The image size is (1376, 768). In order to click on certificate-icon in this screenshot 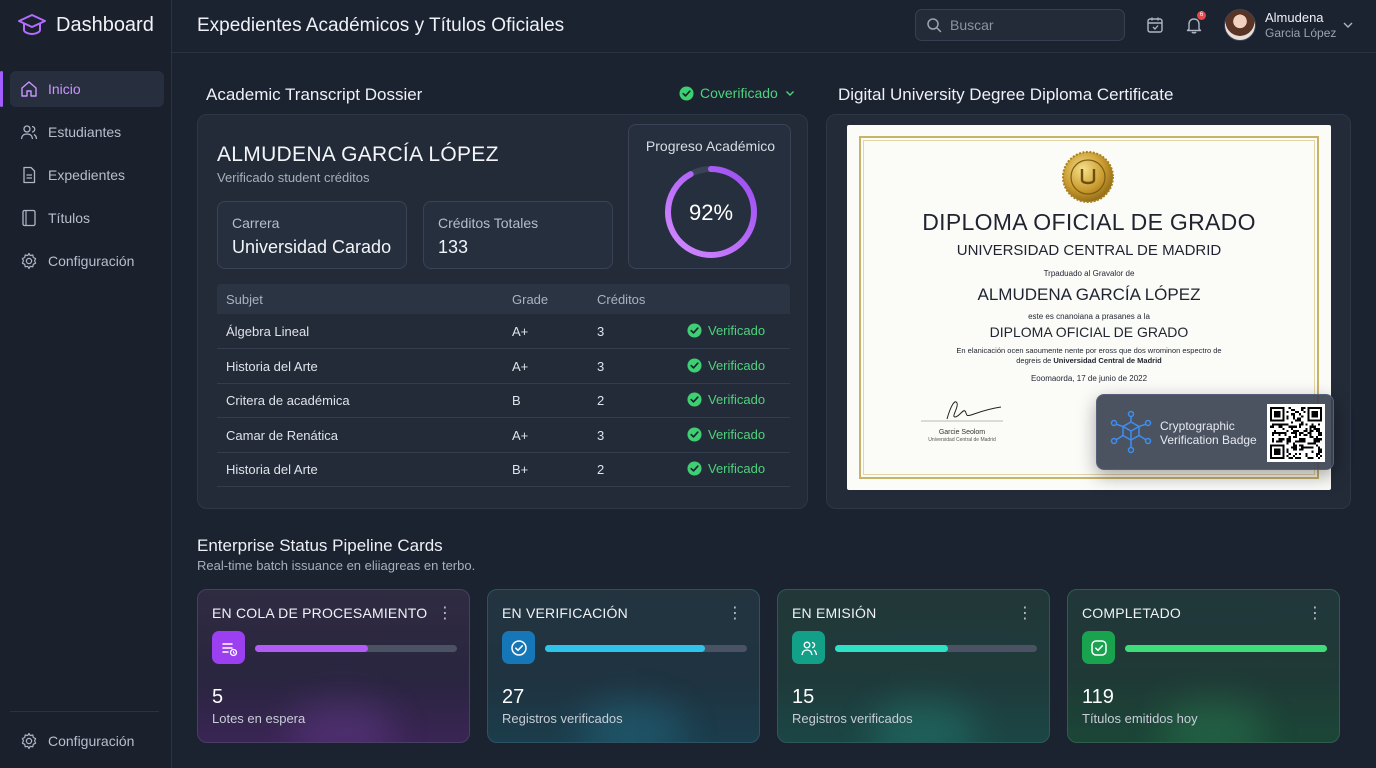, I will do `click(29, 218)`.